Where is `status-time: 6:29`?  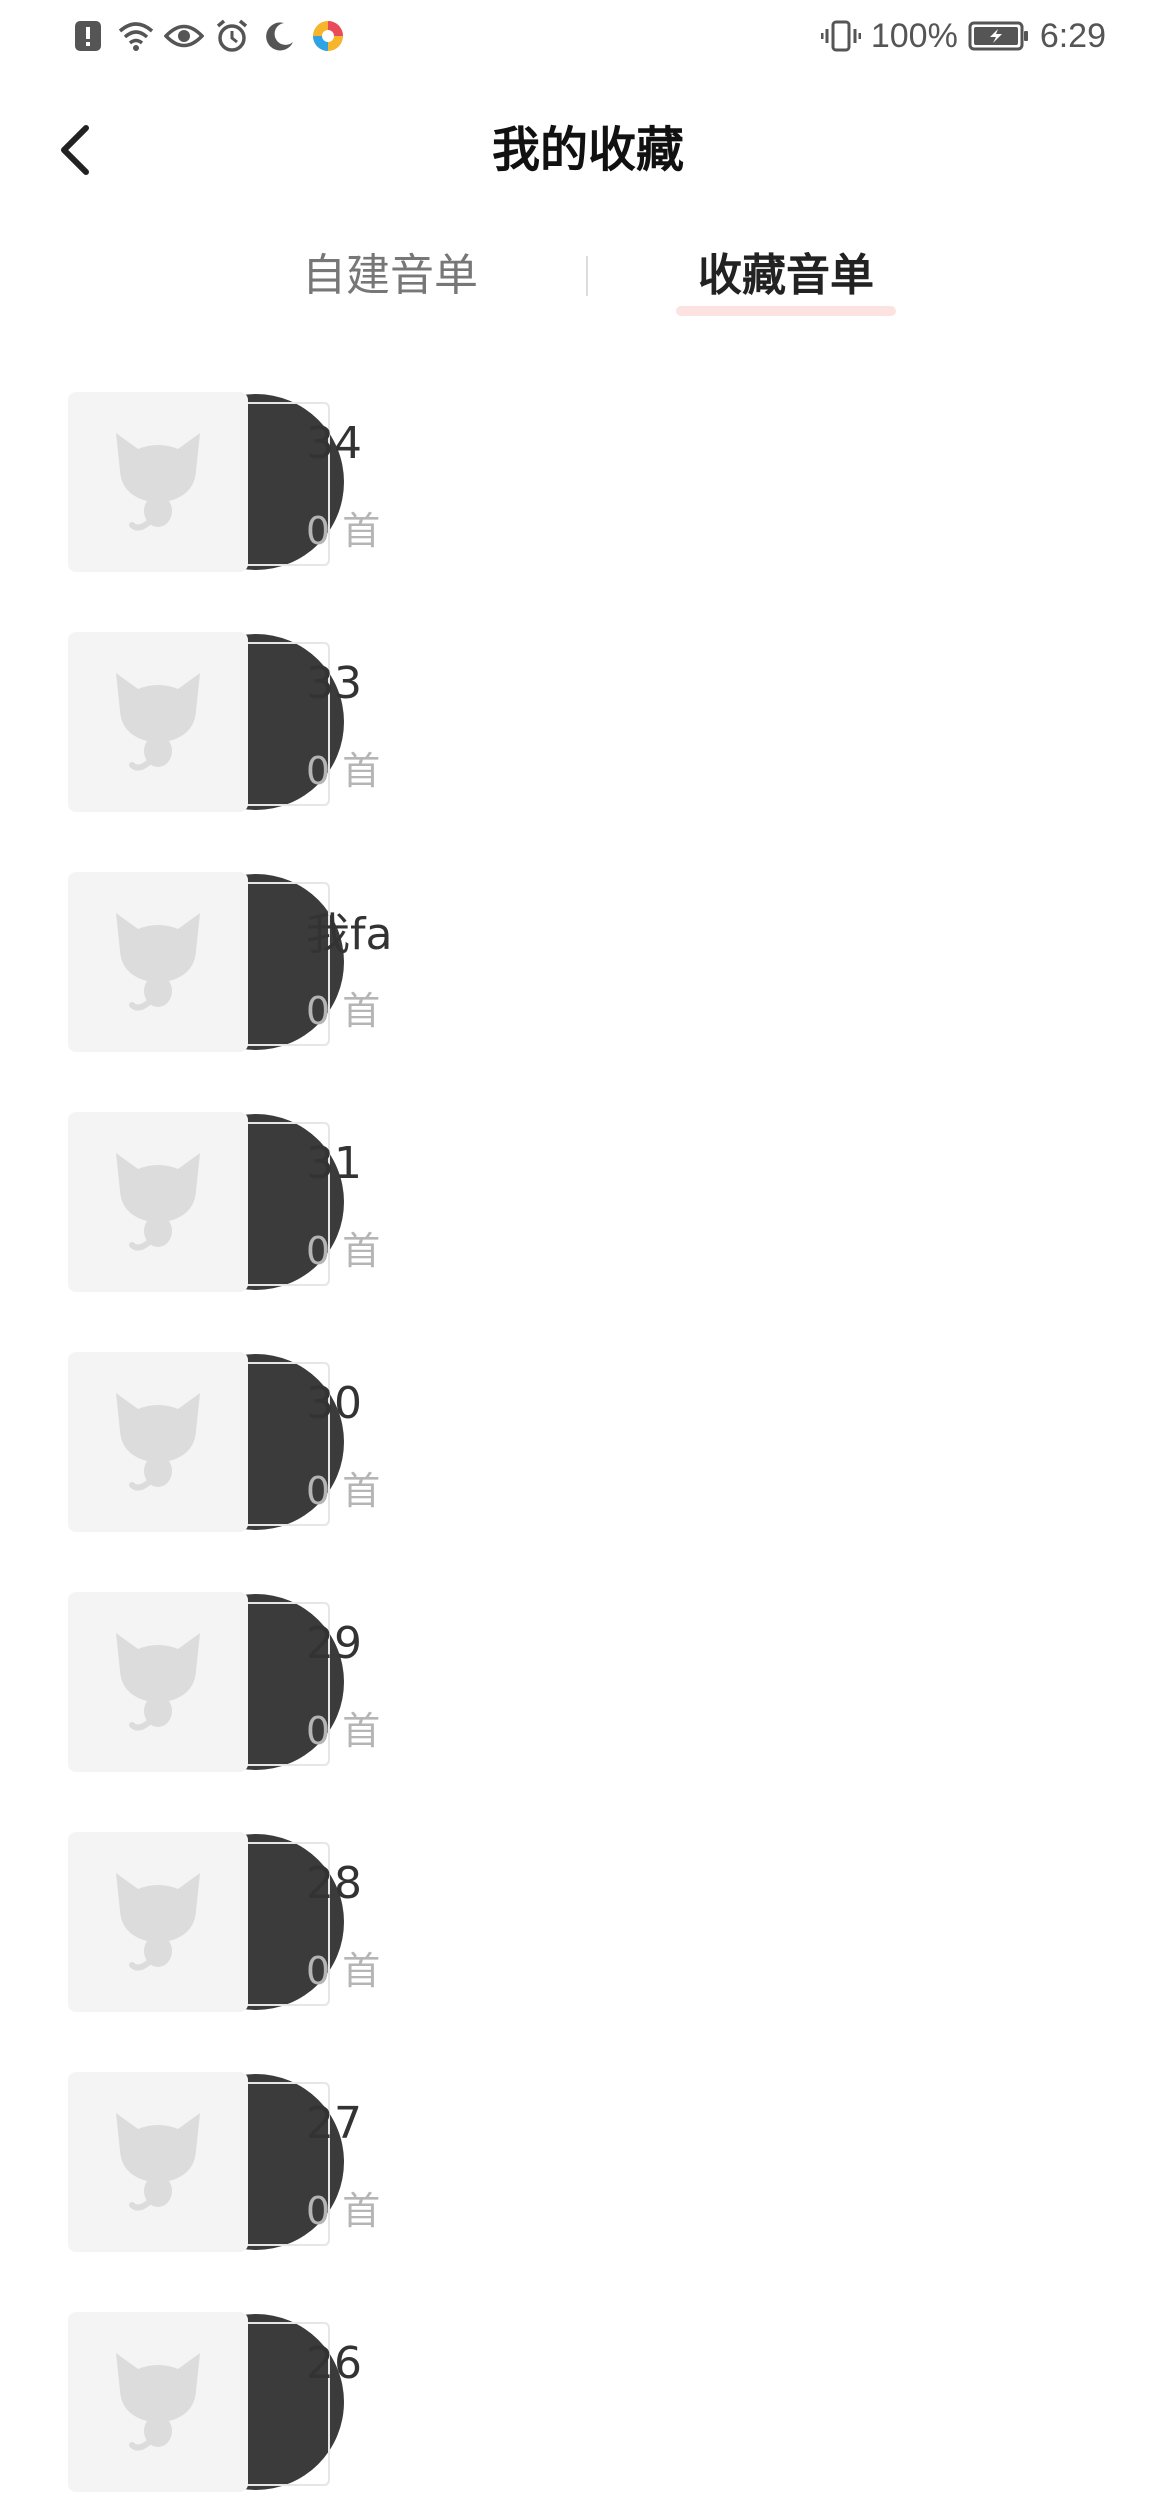 status-time: 6:29 is located at coordinates (1072, 35).